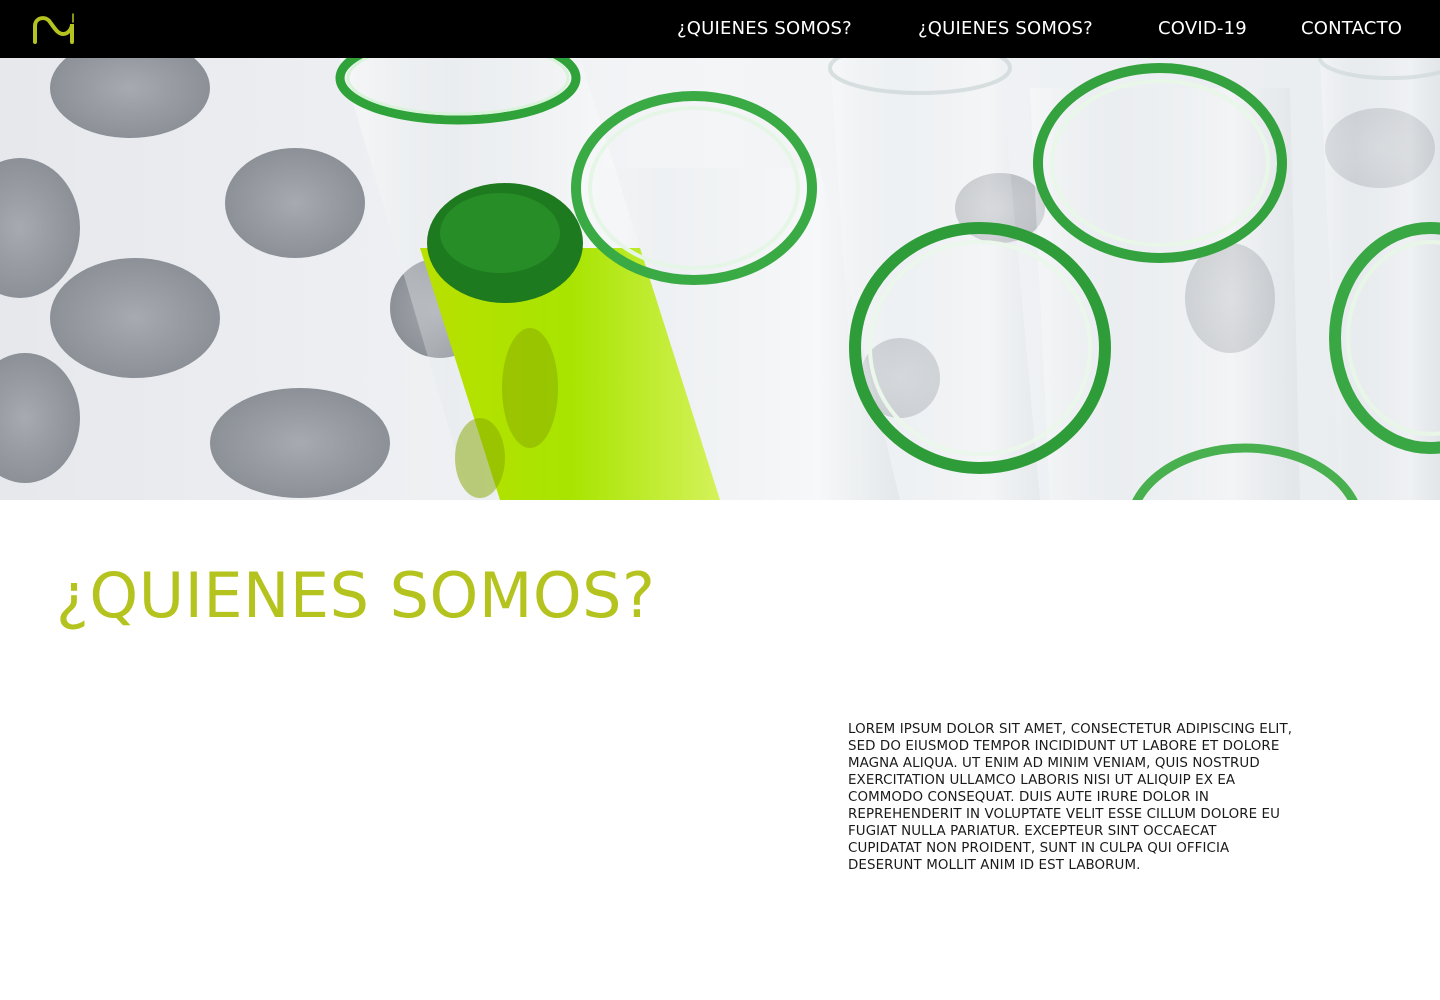 The width and height of the screenshot is (1440, 1000). Describe the element at coordinates (764, 29) in the screenshot. I see `nav-link-quienes-somos: ¿QUIENES SOMOS?` at that location.